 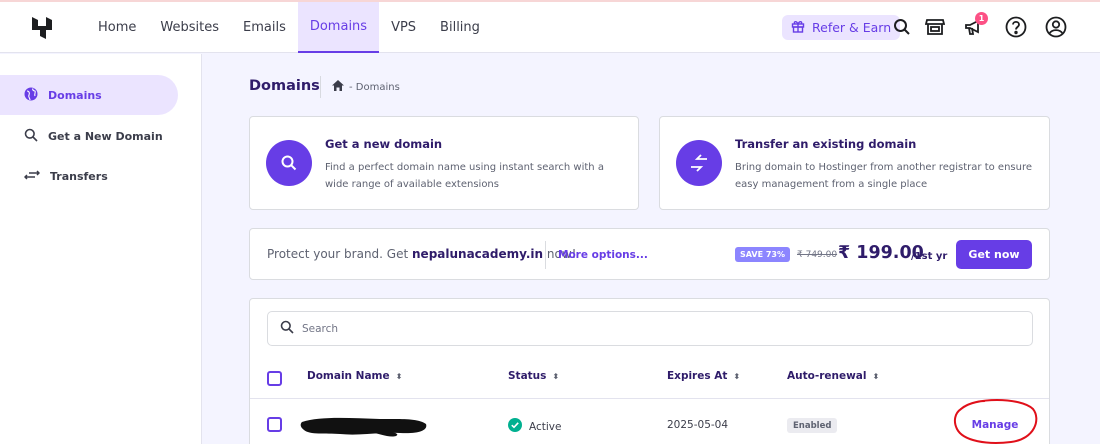 What do you see at coordinates (365, 427) in the screenshot?
I see `redacted-domain-name` at bounding box center [365, 427].